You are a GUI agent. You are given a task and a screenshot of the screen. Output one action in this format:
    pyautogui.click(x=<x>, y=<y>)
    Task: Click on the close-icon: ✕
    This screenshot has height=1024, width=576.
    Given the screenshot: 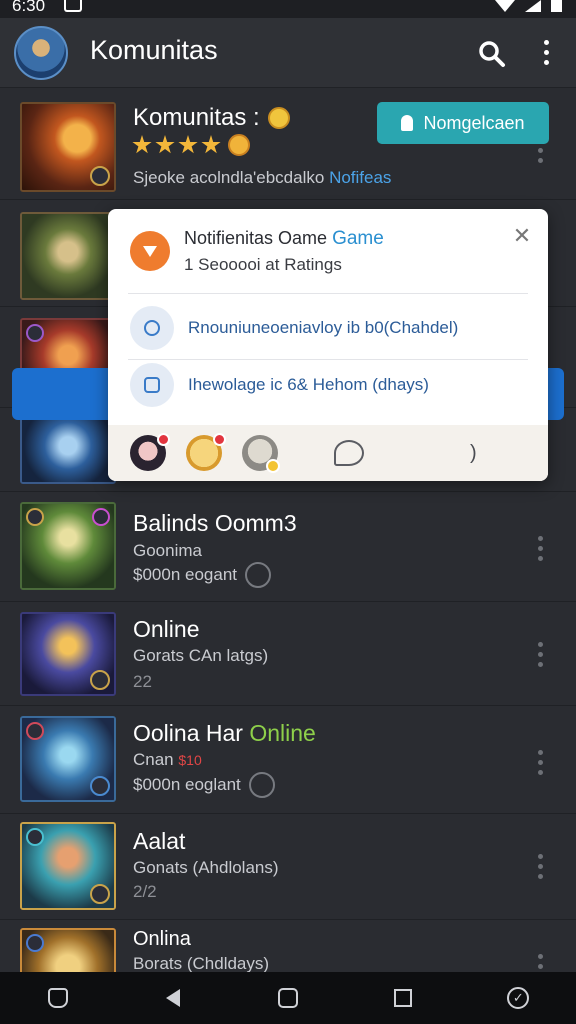 What is the action you would take?
    pyautogui.click(x=522, y=237)
    